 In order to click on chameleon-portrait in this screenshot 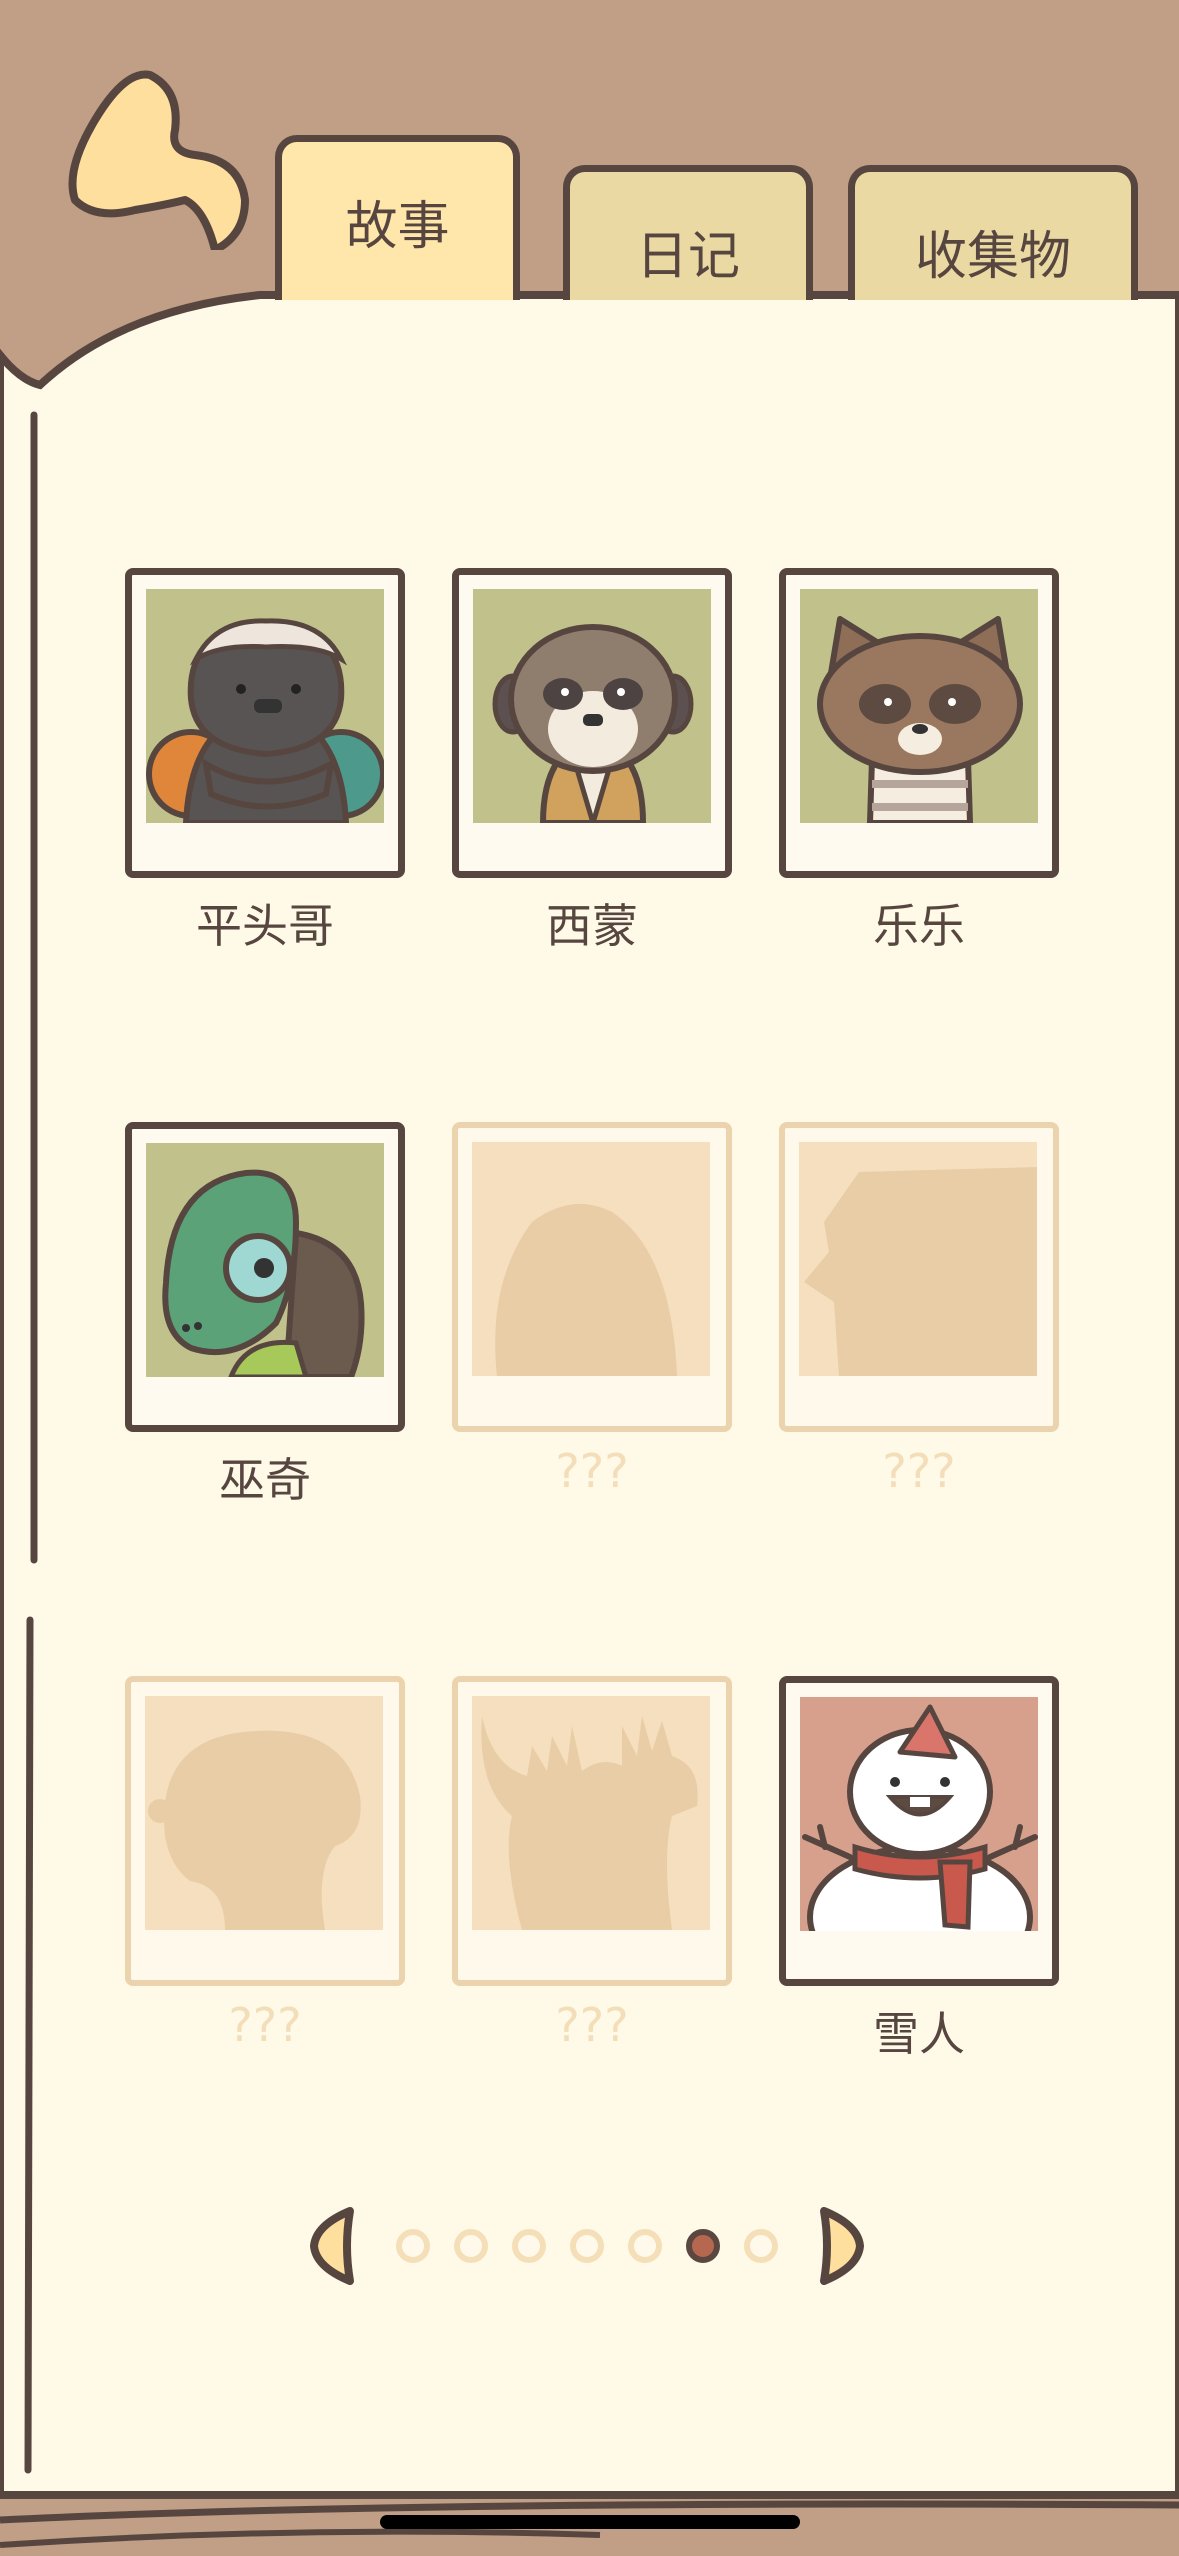, I will do `click(265, 1260)`.